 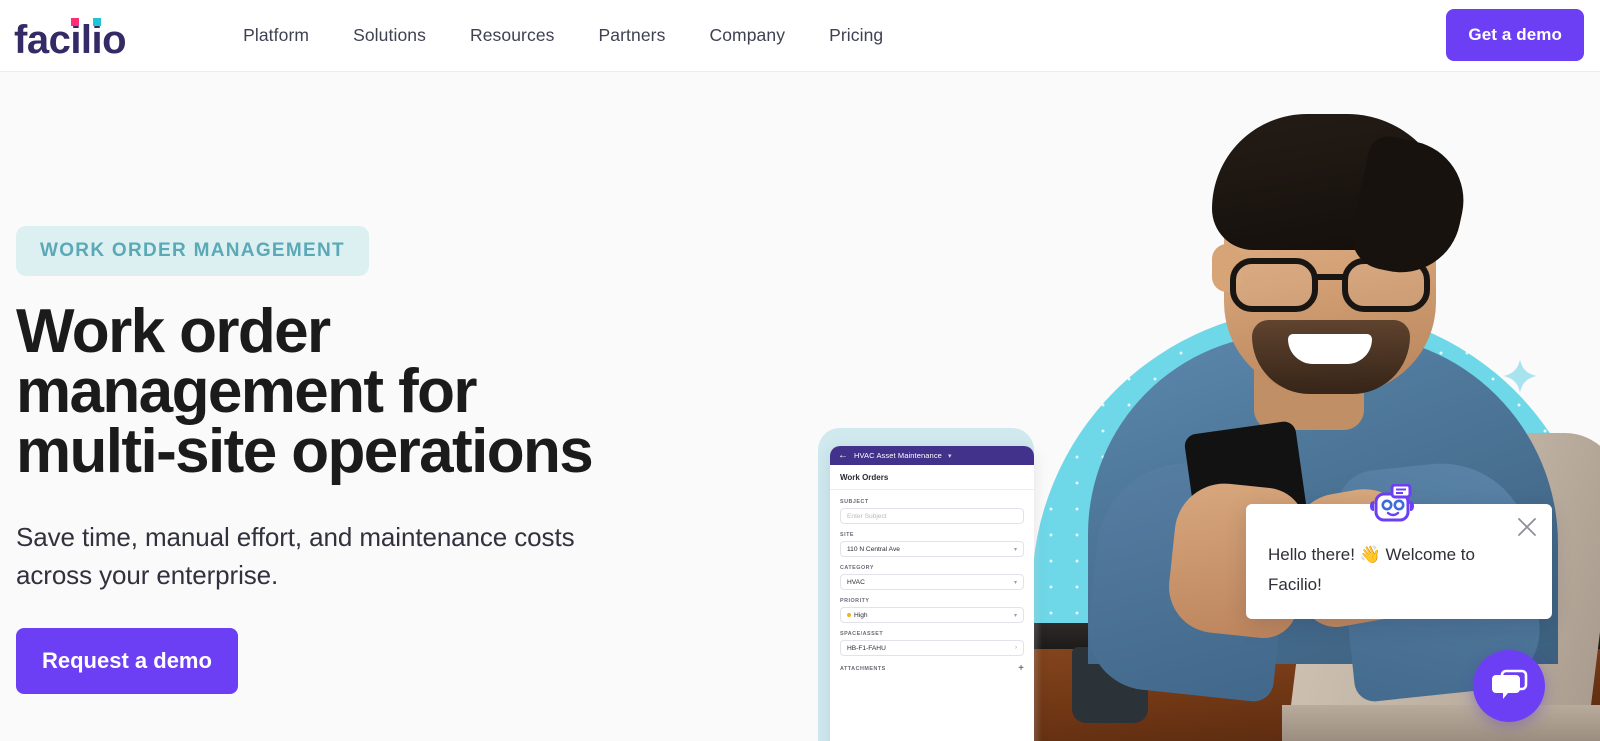 I want to click on field-priority: PRIORITY High ▾, so click(x=932, y=610).